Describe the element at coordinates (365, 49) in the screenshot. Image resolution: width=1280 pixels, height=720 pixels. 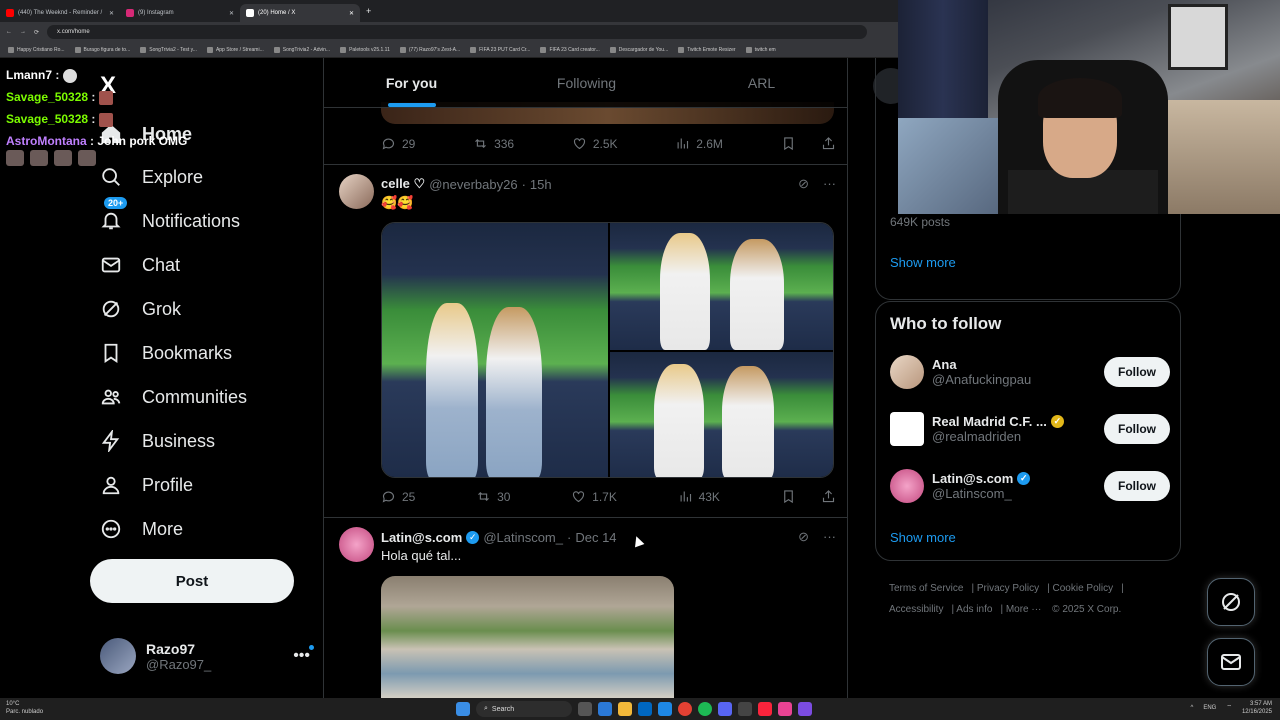
I see `bookmark-item: Paletools v25.1.11` at that location.